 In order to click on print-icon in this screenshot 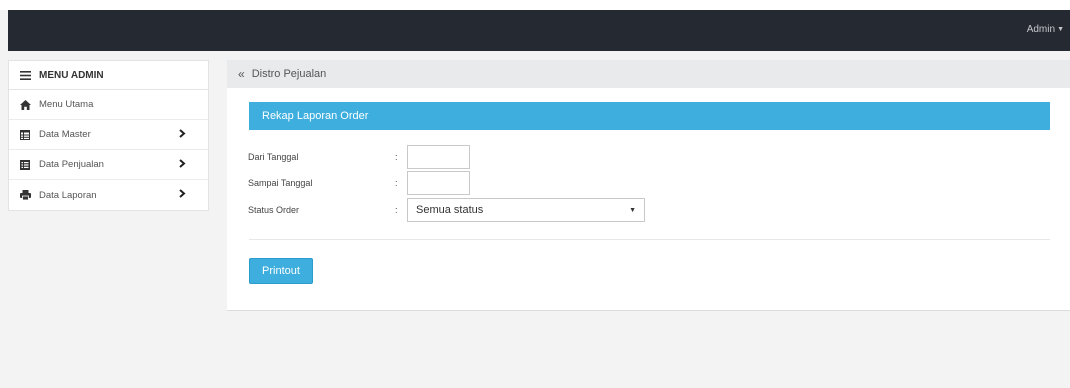, I will do `click(25, 195)`.